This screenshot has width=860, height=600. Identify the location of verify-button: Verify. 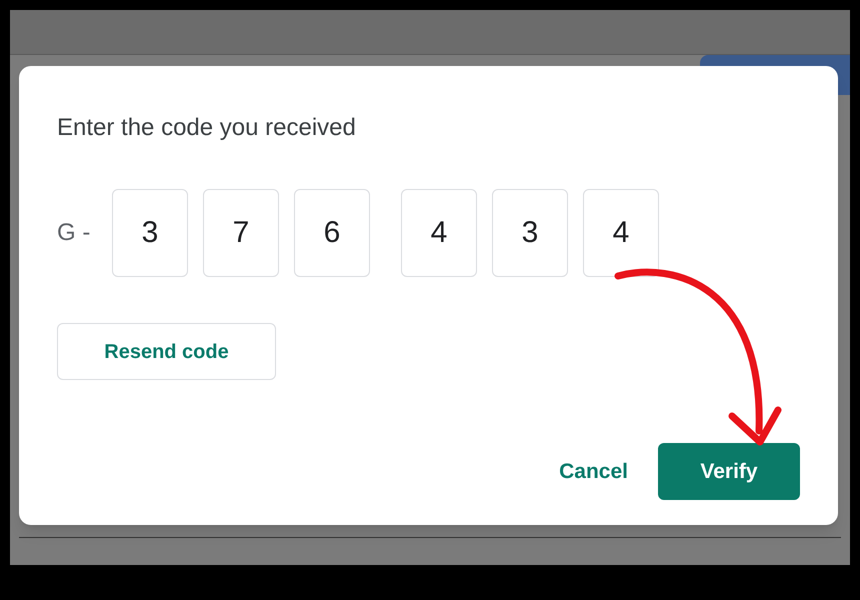
(729, 471).